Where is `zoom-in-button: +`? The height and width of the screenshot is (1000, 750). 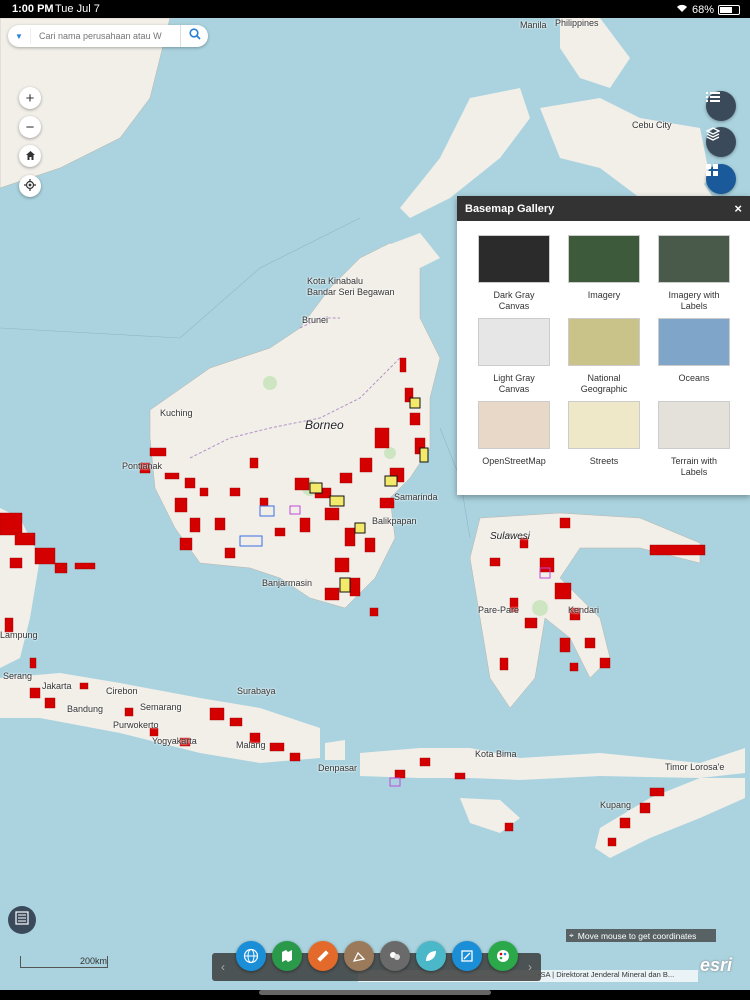 zoom-in-button: + is located at coordinates (30, 98).